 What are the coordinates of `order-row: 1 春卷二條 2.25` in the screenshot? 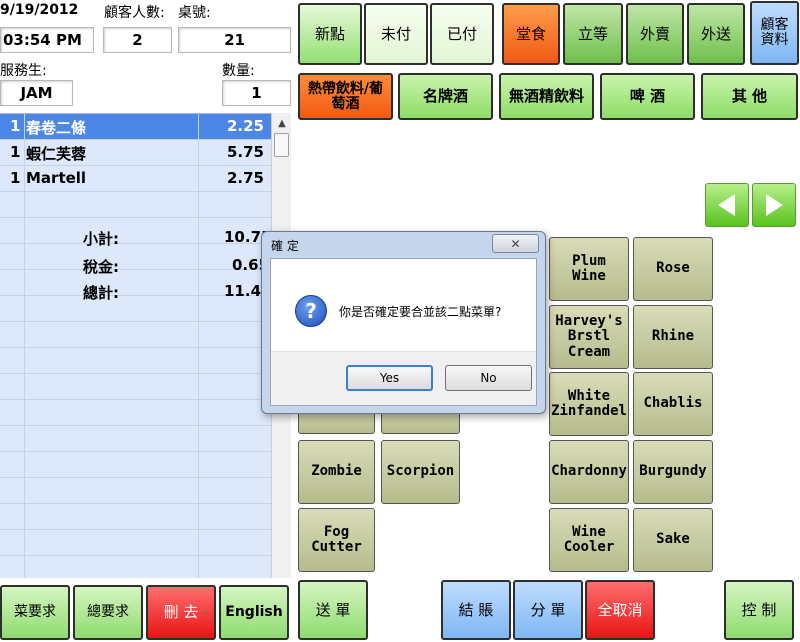 It's located at (135, 127).